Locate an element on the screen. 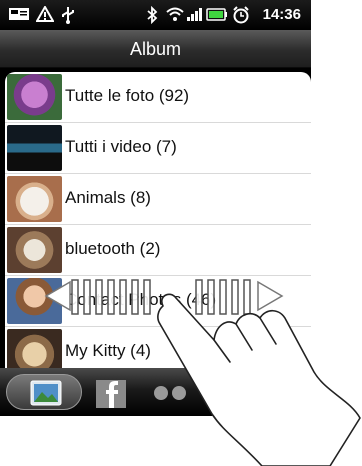  title-bar: Album is located at coordinates (155, 49).